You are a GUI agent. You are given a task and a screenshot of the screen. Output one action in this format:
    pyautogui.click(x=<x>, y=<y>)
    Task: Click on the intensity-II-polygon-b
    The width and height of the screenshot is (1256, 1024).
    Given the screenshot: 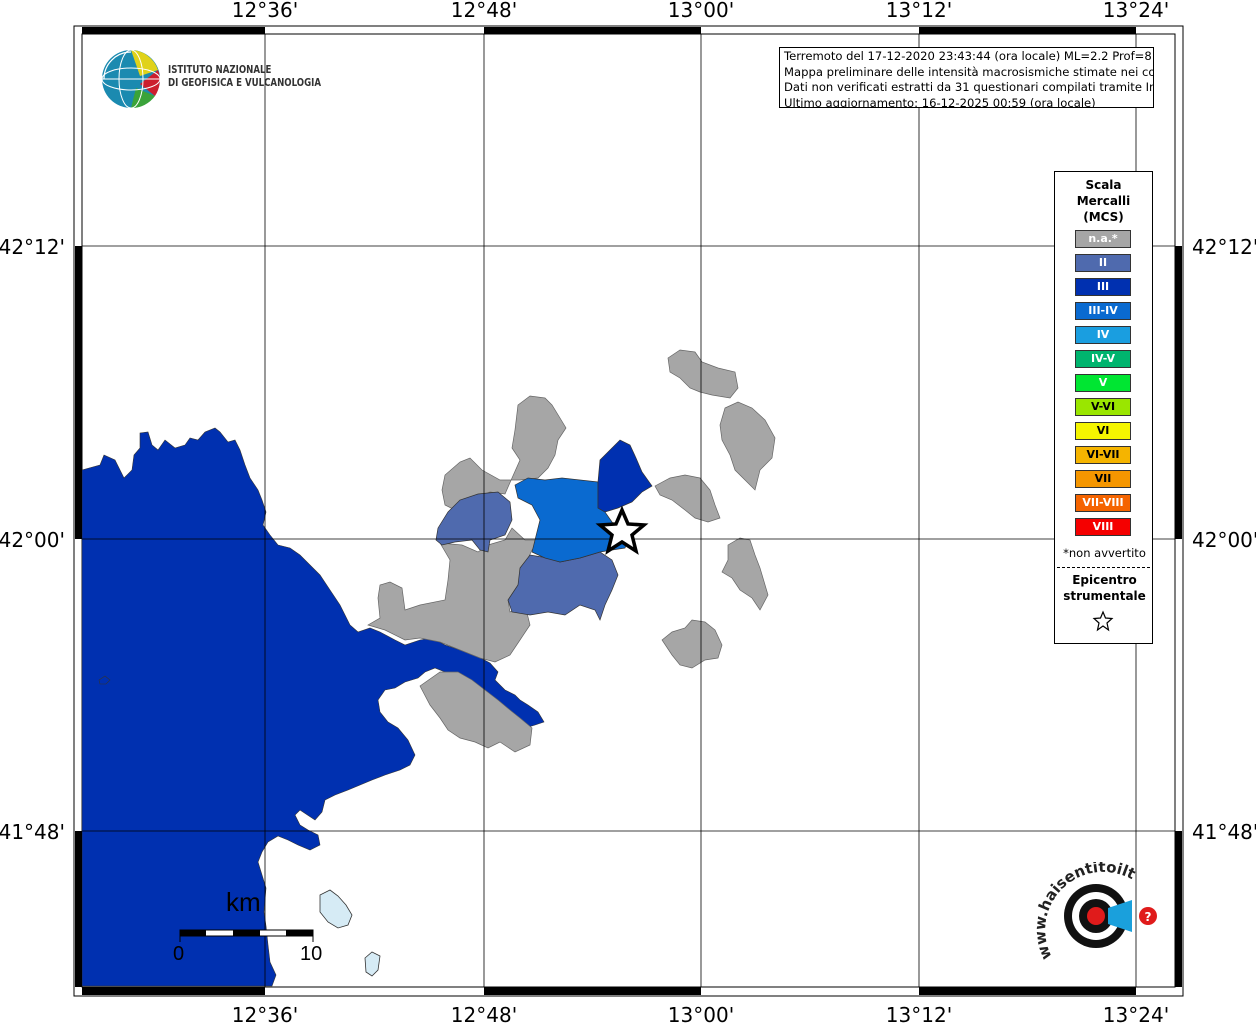 What is the action you would take?
    pyautogui.click(x=563, y=586)
    